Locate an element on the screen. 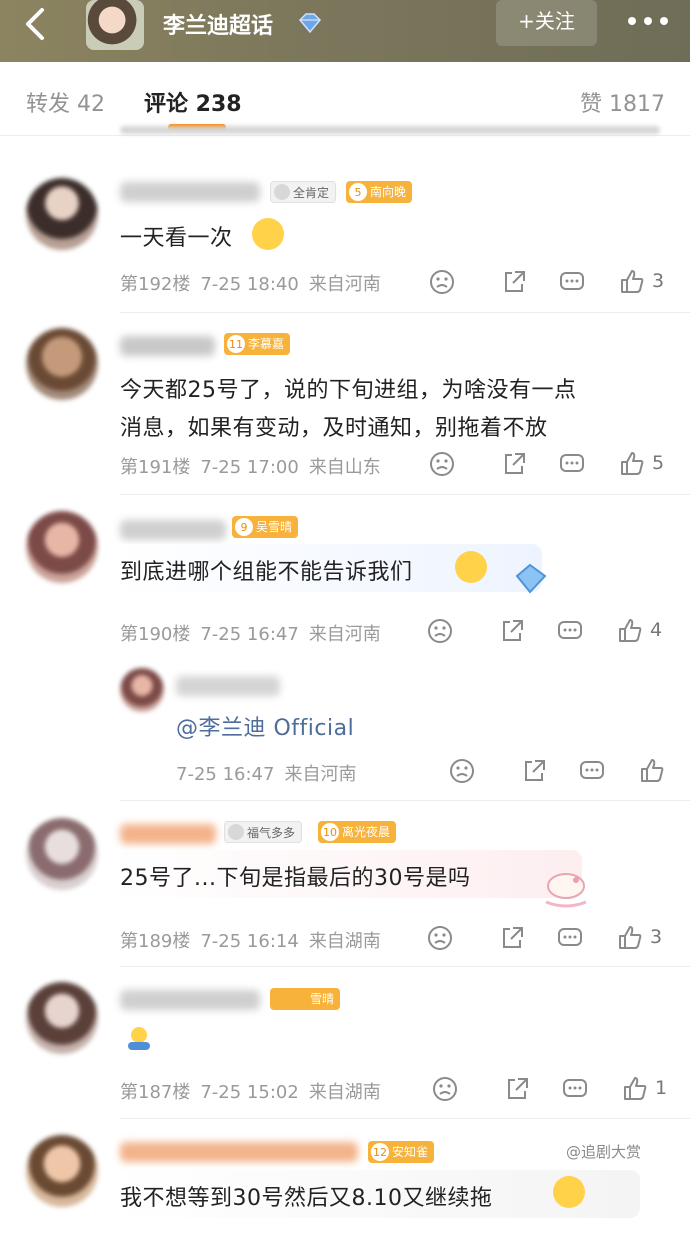  tab-comments: 评论 238 is located at coordinates (193, 102).